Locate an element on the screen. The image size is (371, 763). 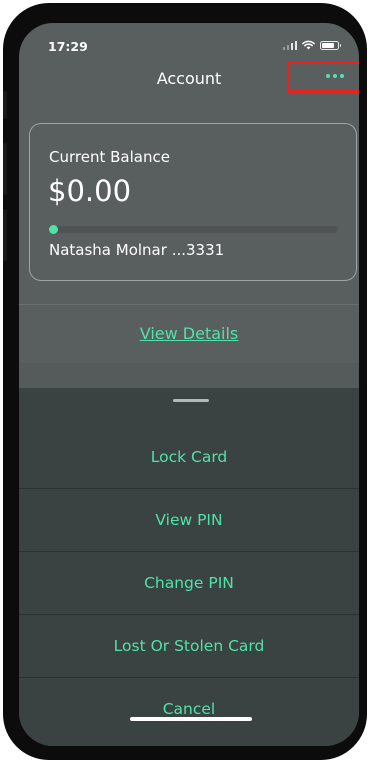
volume-up-button is located at coordinates (5, 169).